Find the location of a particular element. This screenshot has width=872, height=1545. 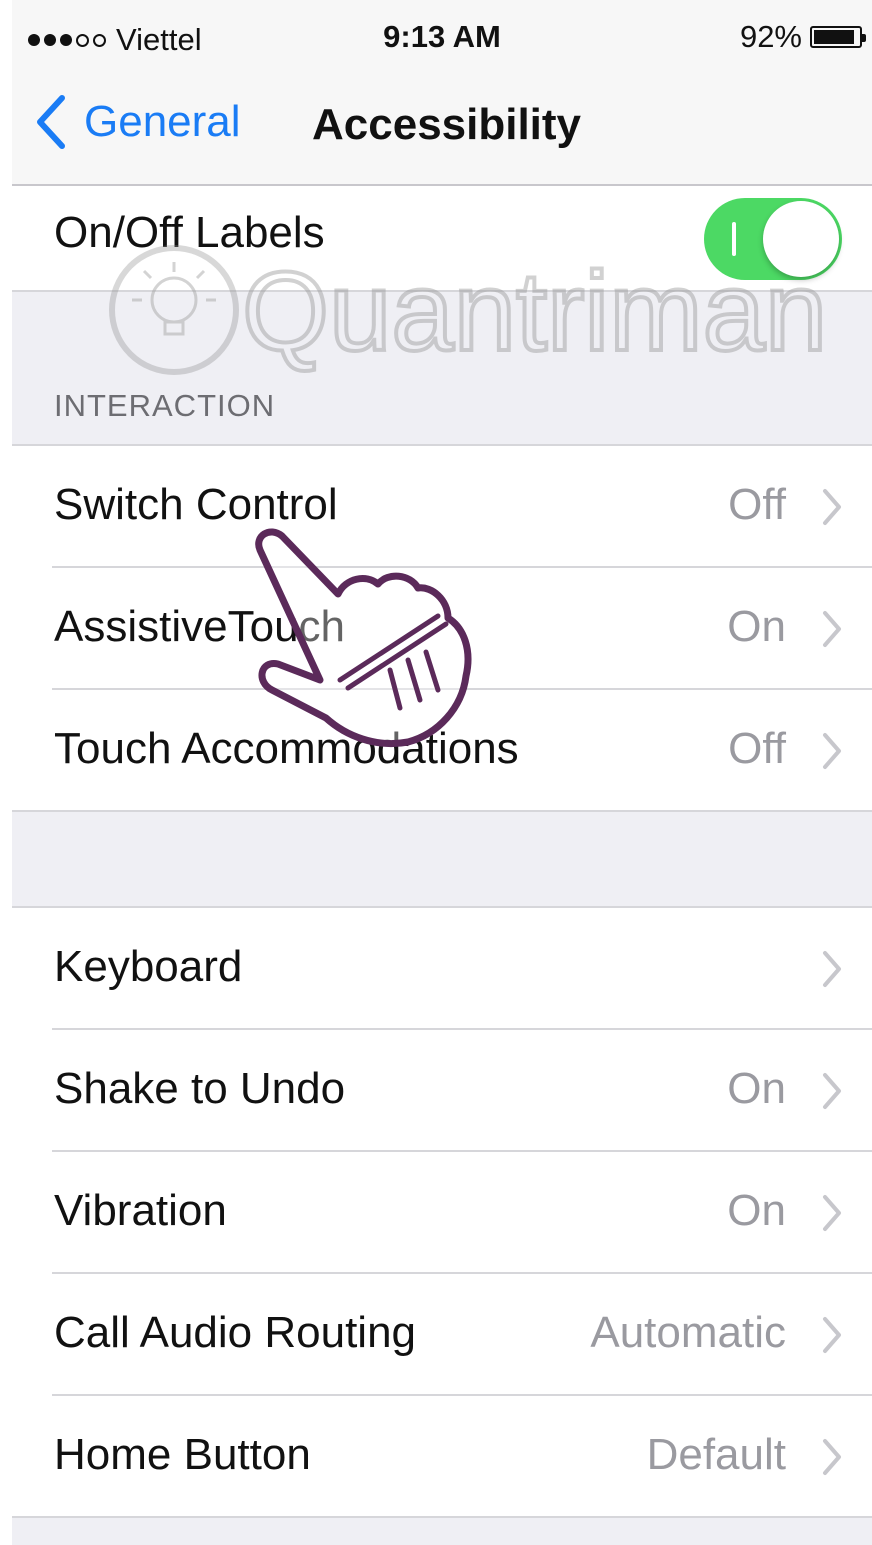

battery-percent: 92% is located at coordinates (770, 36).